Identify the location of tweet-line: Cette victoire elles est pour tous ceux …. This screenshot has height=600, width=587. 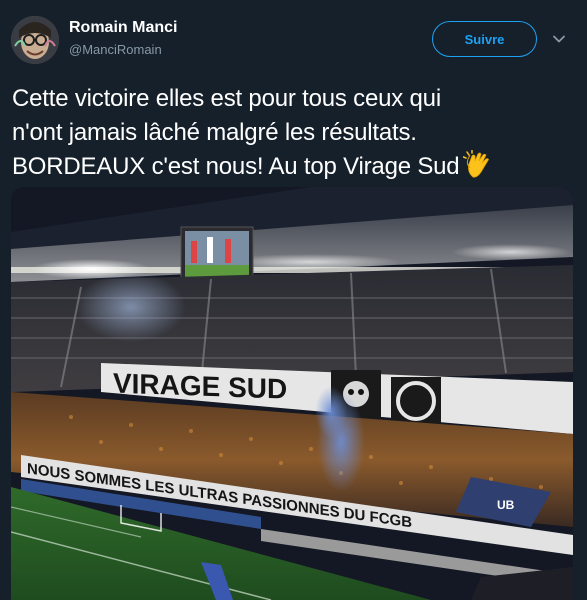
(226, 98).